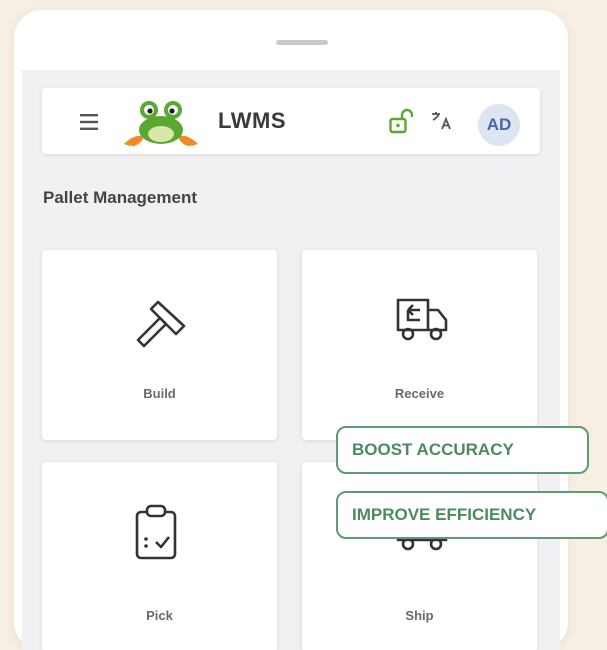 Image resolution: width=607 pixels, height=650 pixels. I want to click on tile-receive-label: Receive, so click(419, 393).